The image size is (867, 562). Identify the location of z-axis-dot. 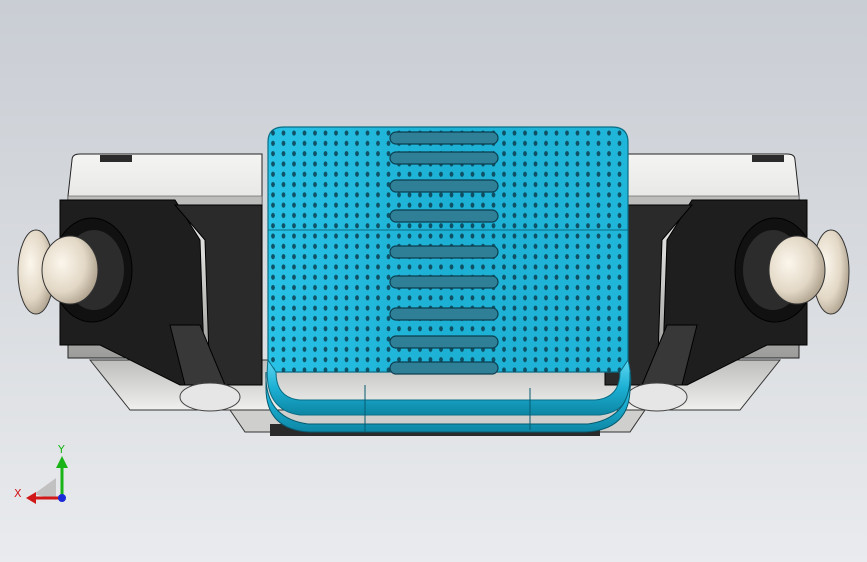
(62, 498).